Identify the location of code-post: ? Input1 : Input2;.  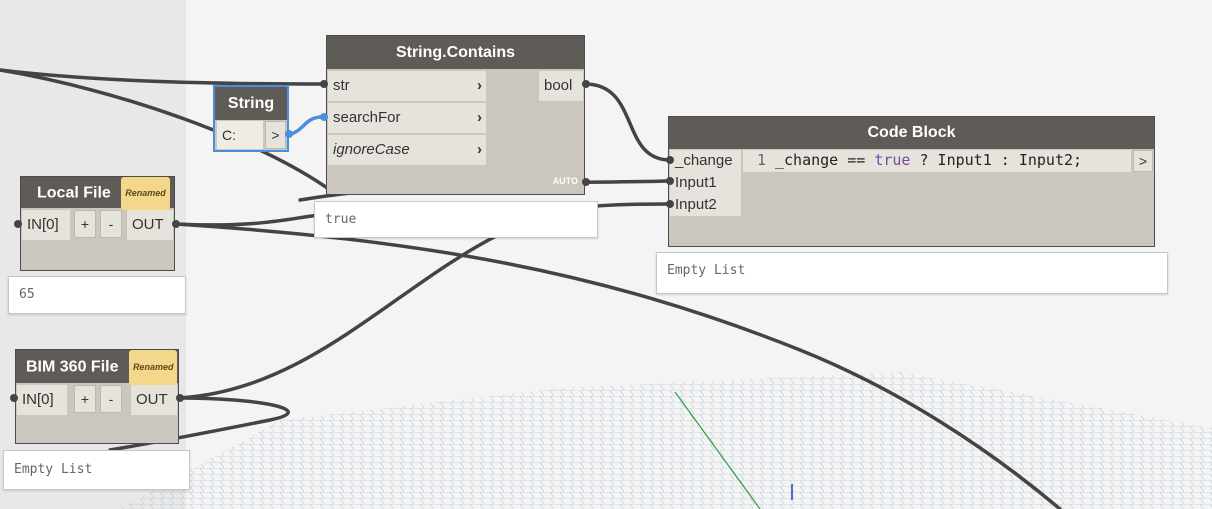
(996, 160).